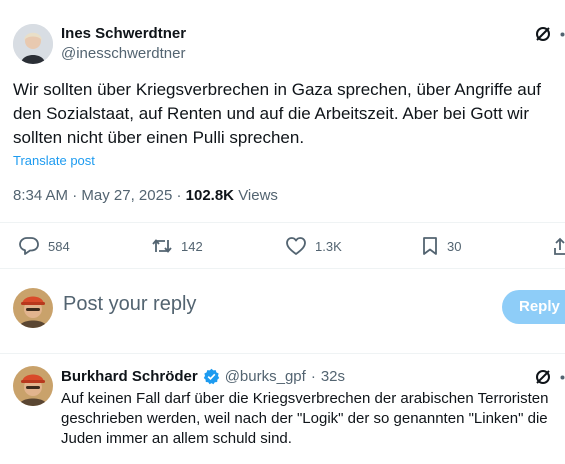 Image resolution: width=565 pixels, height=464 pixels. Describe the element at coordinates (59, 246) in the screenshot. I see `reply-count: 584` at that location.